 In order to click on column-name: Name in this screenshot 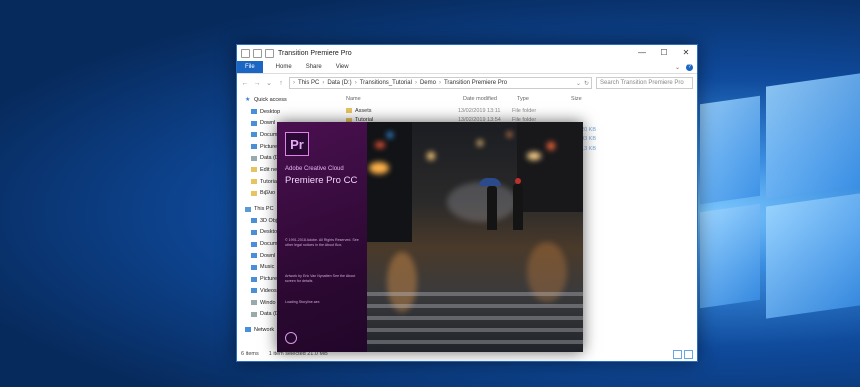, I will do `click(402, 99)`.